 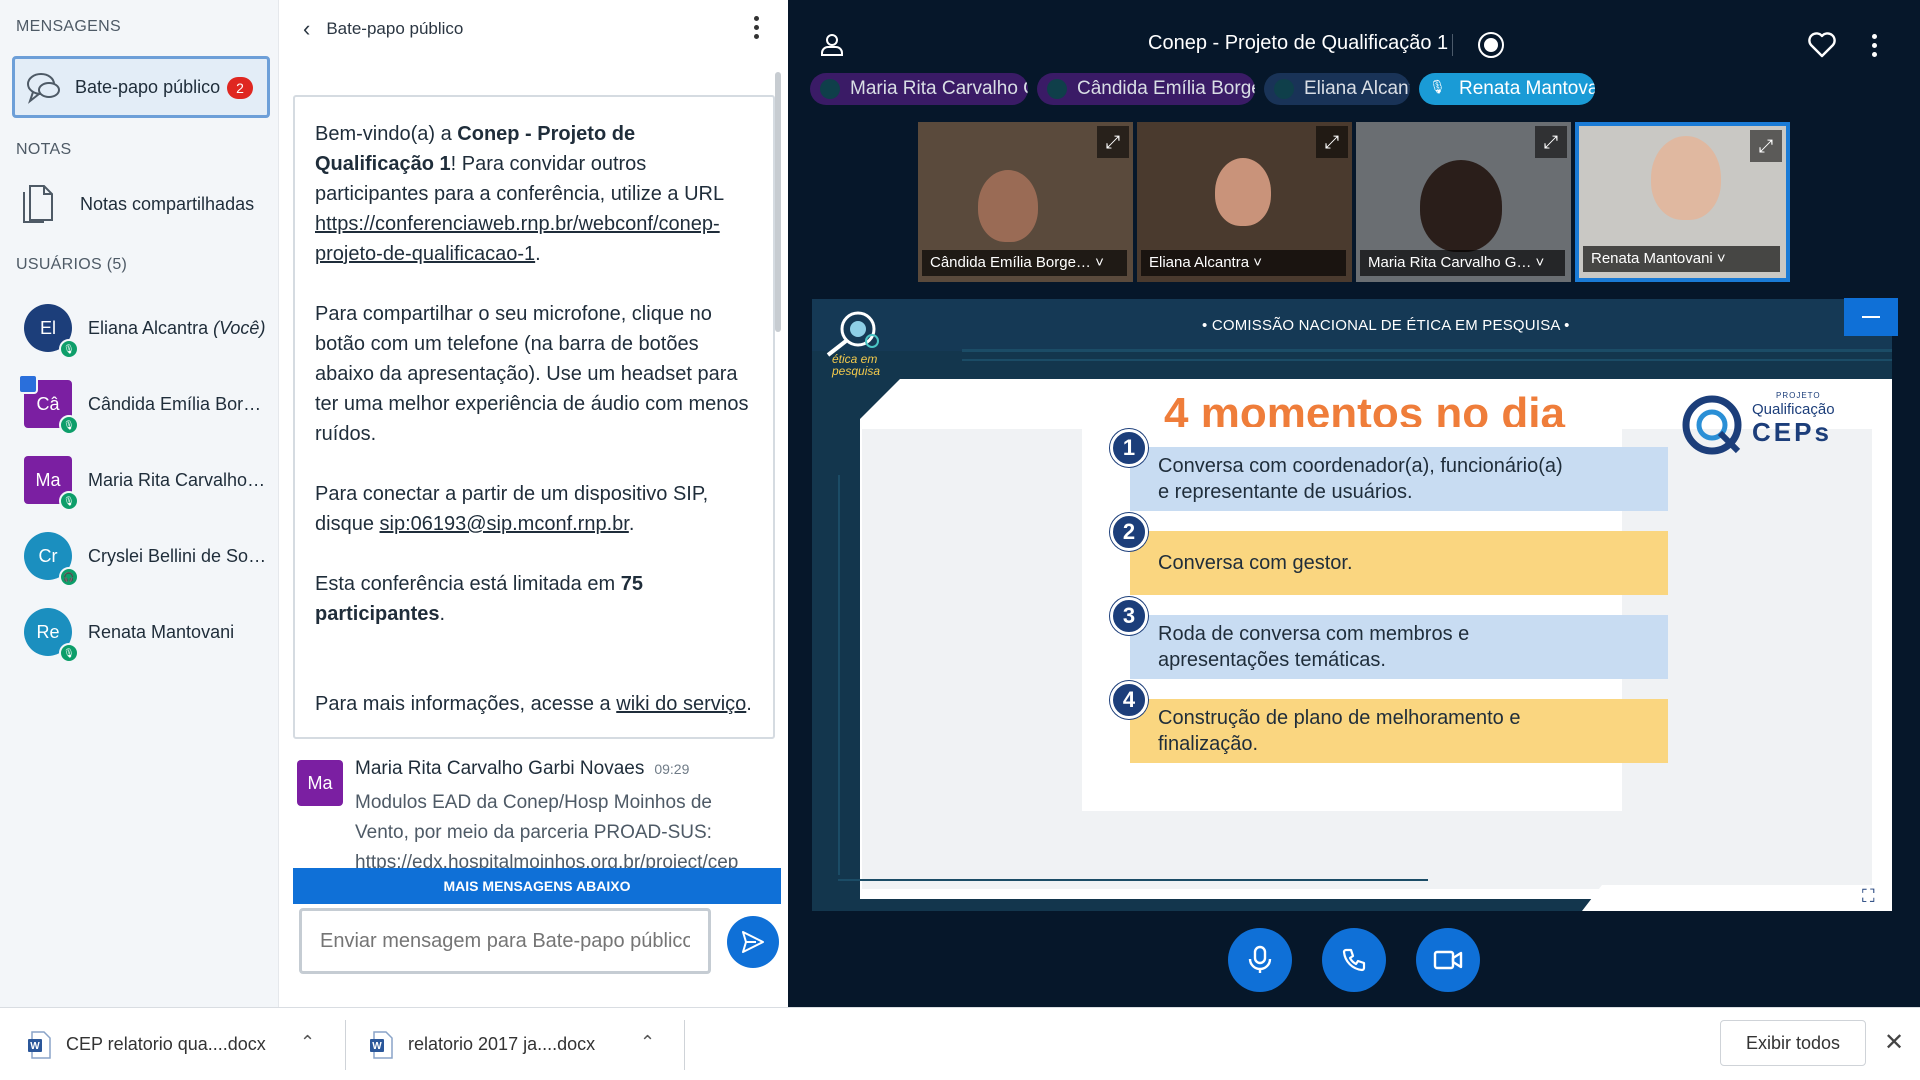 I want to click on chat-message-input, so click(x=505, y=941).